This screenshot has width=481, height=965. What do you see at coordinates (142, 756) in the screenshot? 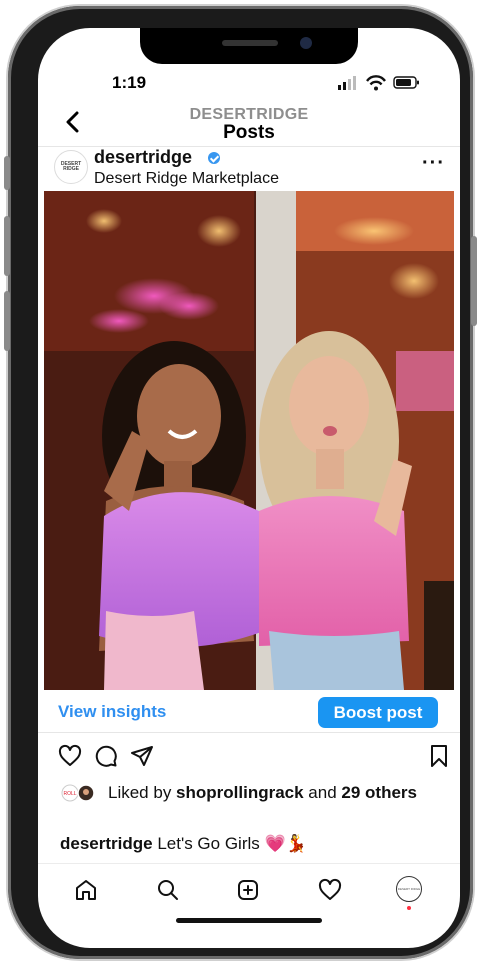
I see `share-paper-plane-icon` at bounding box center [142, 756].